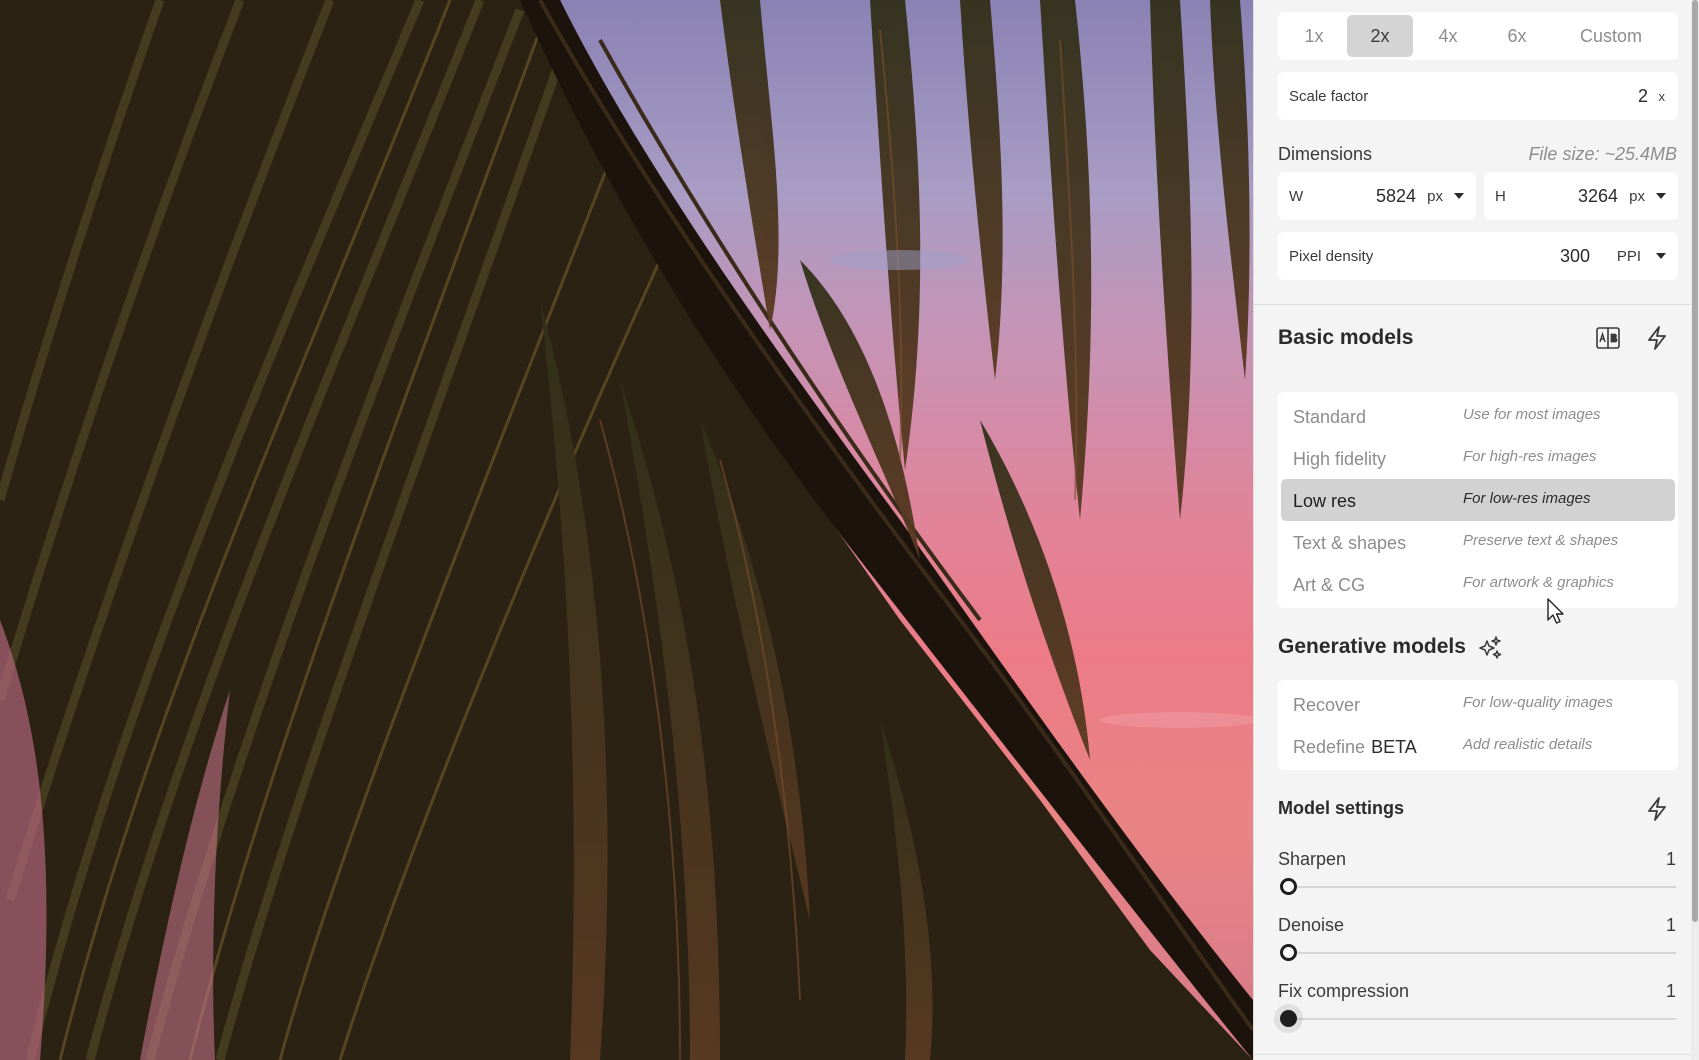 The image size is (1699, 1060). Describe the element at coordinates (1341, 808) in the screenshot. I see `model-settings-title: Model settings` at that location.